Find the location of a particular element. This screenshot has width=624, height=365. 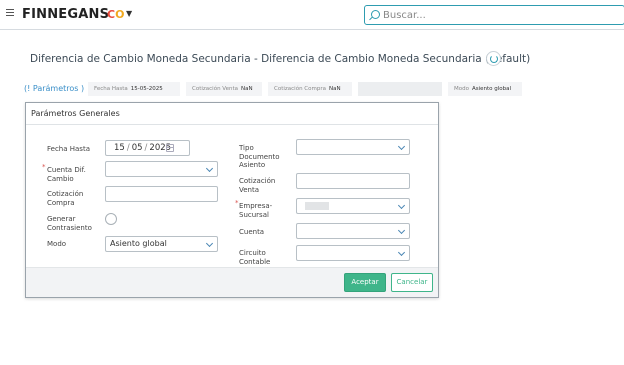

cuenta-dif-cambio-label: Cuenta Dif. Cambio is located at coordinates (66, 174).